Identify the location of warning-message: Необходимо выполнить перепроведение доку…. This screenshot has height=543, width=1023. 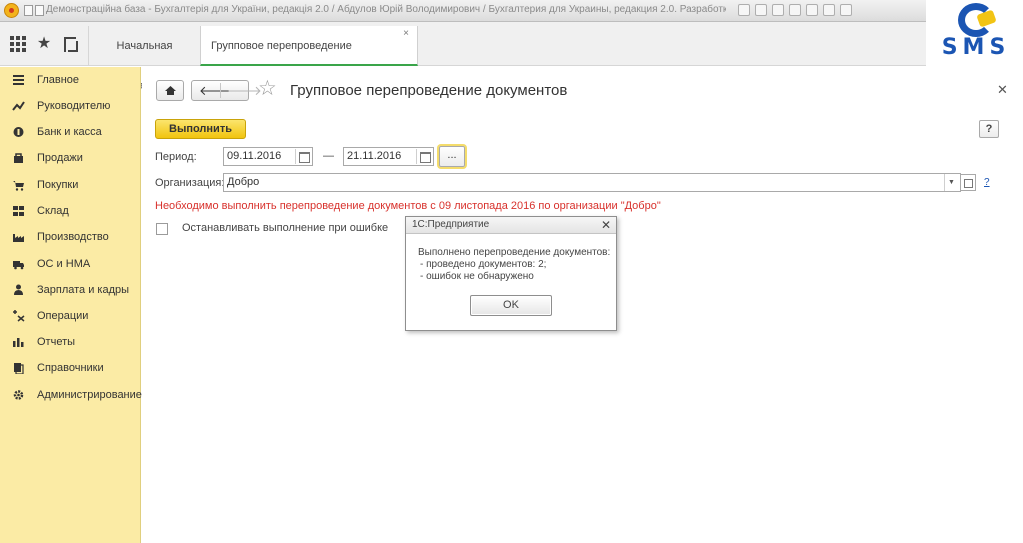
(408, 206).